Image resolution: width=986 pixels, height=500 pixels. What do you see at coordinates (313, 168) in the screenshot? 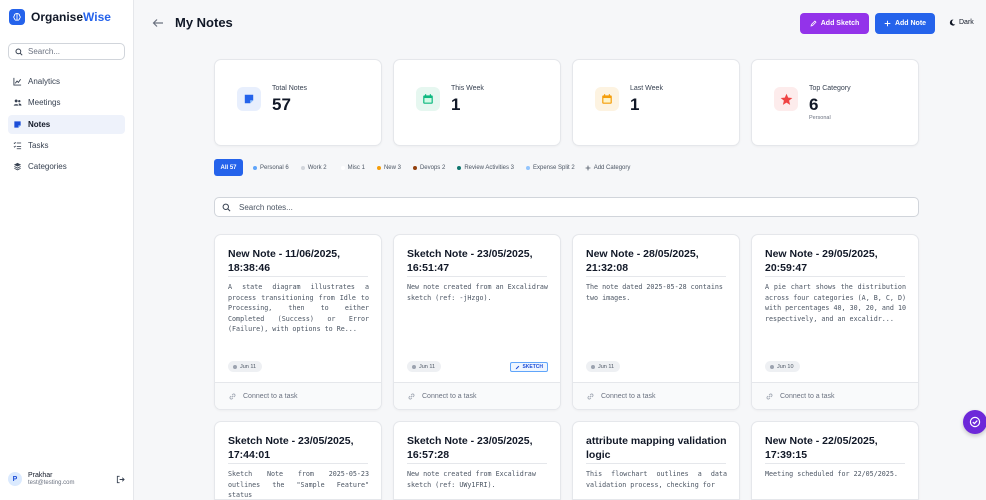
I see `category-chip-work: Work 2` at bounding box center [313, 168].